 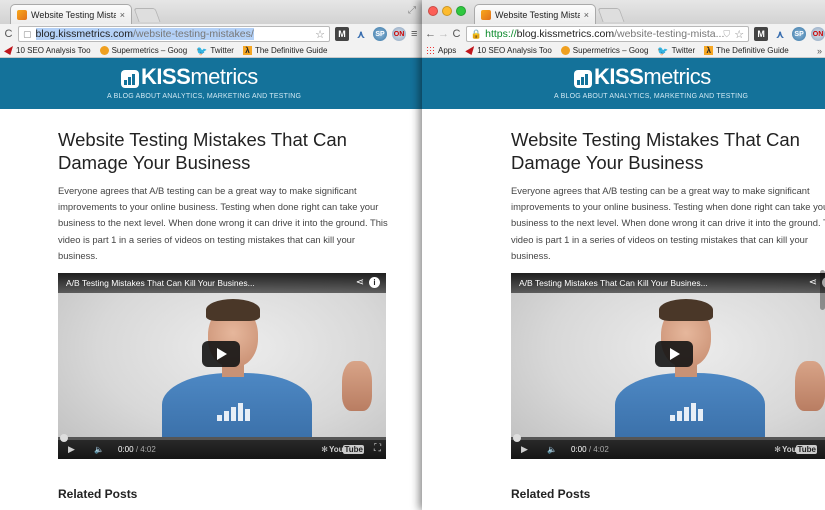 I want to click on info-icon: i, so click(x=374, y=283).